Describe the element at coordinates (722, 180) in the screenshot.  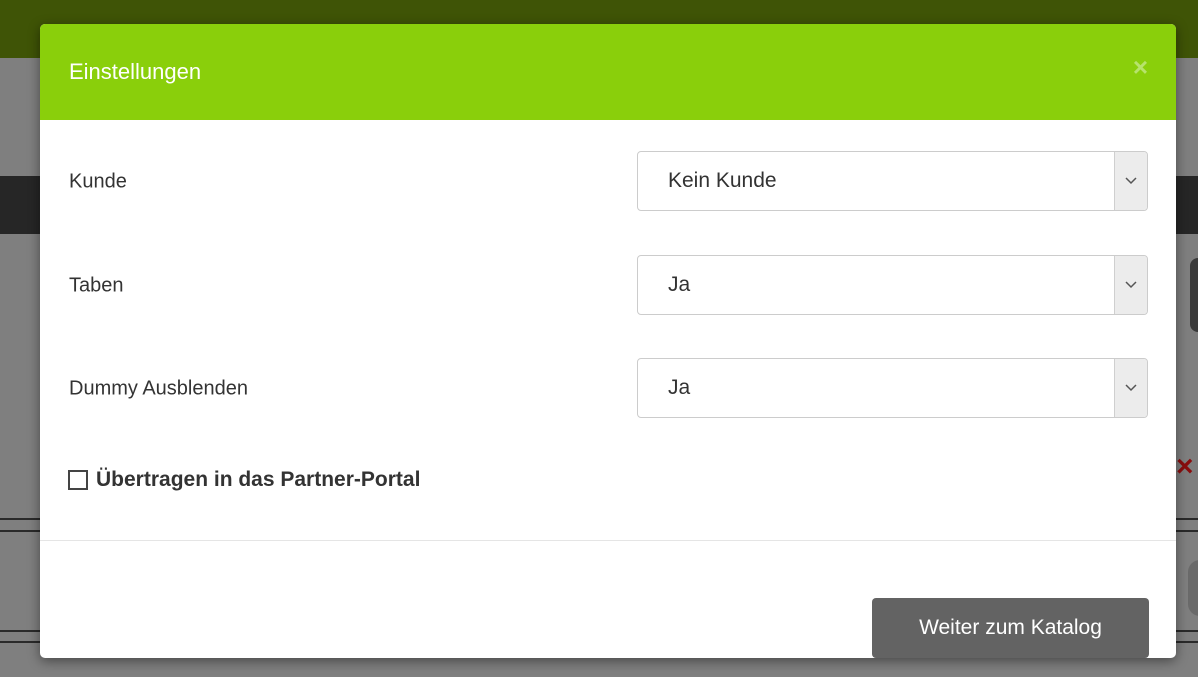
I see `select-value: Kein Kunde` at that location.